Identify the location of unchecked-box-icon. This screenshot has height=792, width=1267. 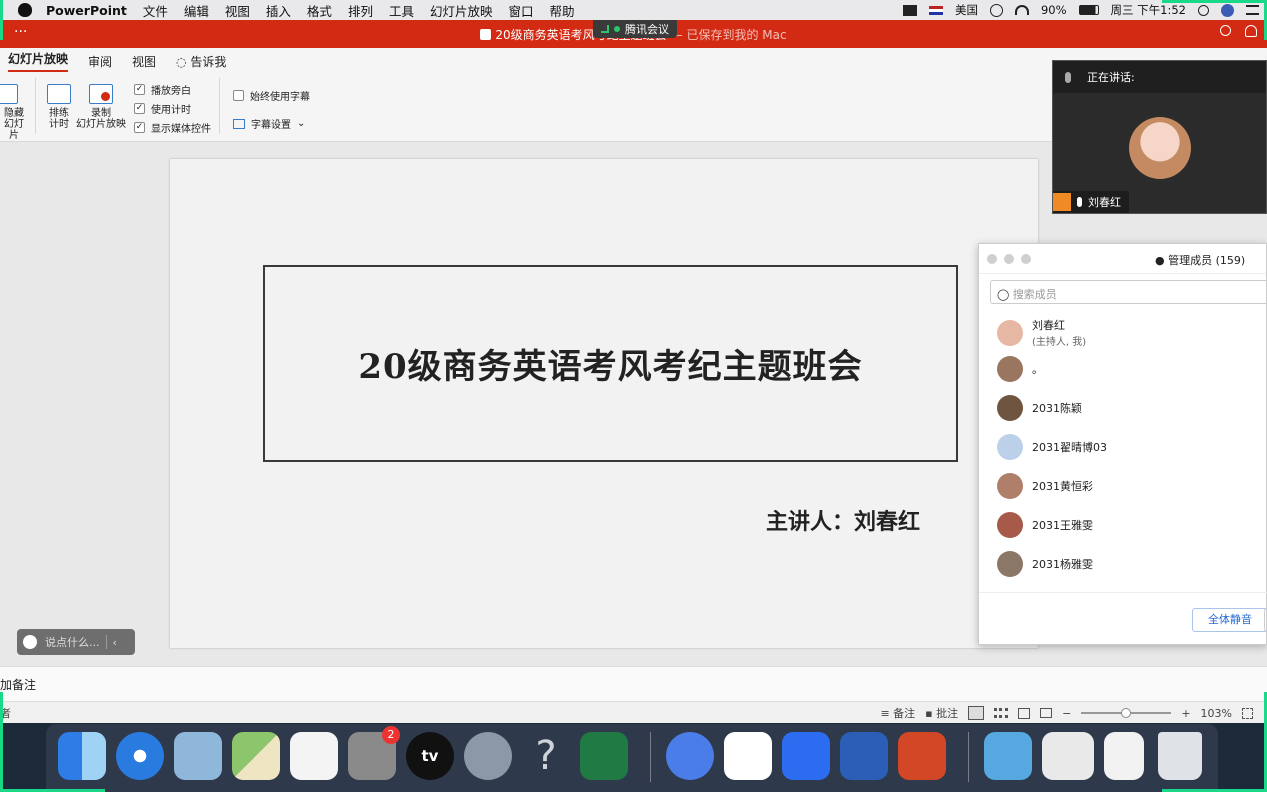
(238, 95).